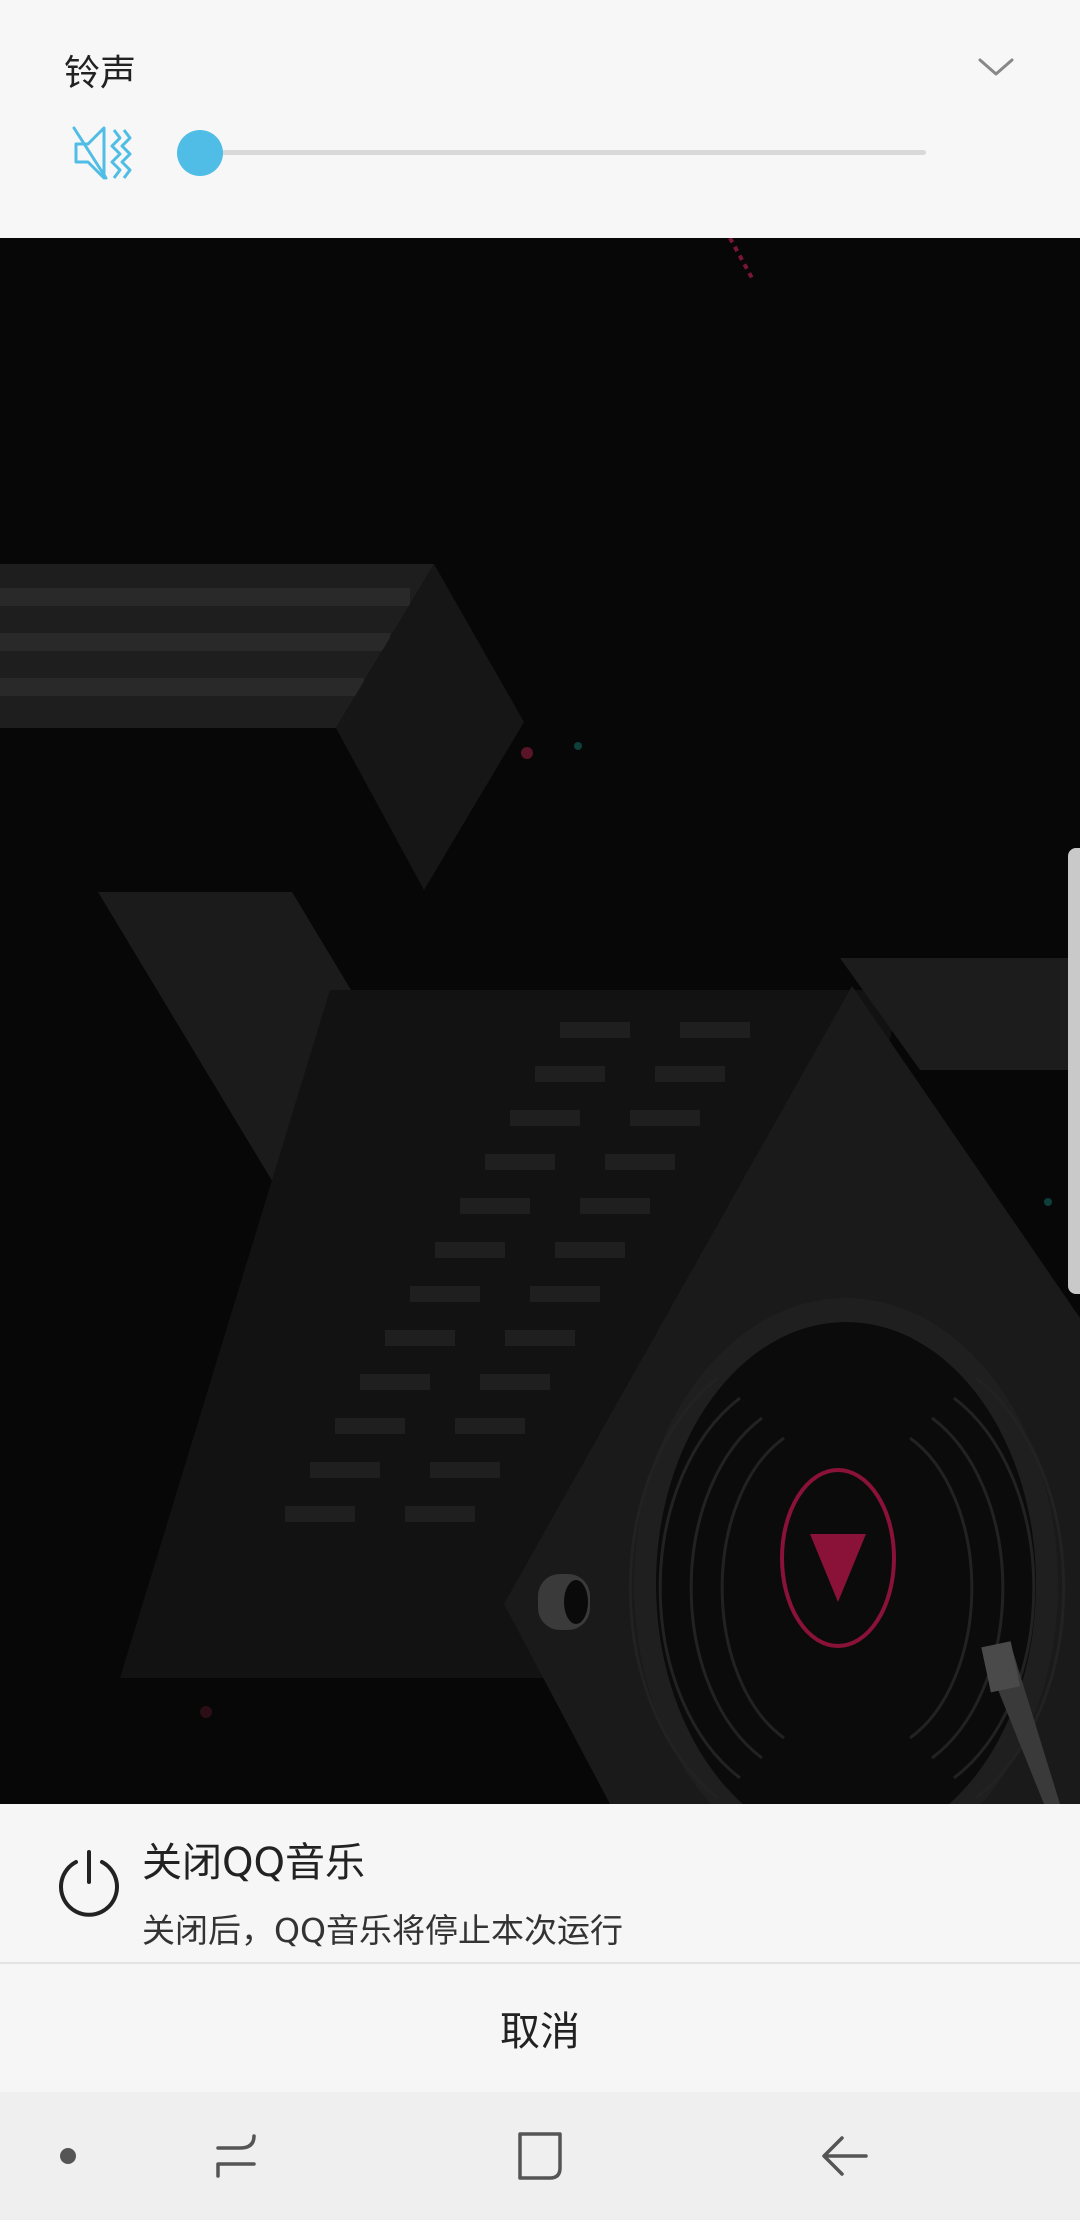  Describe the element at coordinates (89, 1883) in the screenshot. I see `power-icon` at that location.